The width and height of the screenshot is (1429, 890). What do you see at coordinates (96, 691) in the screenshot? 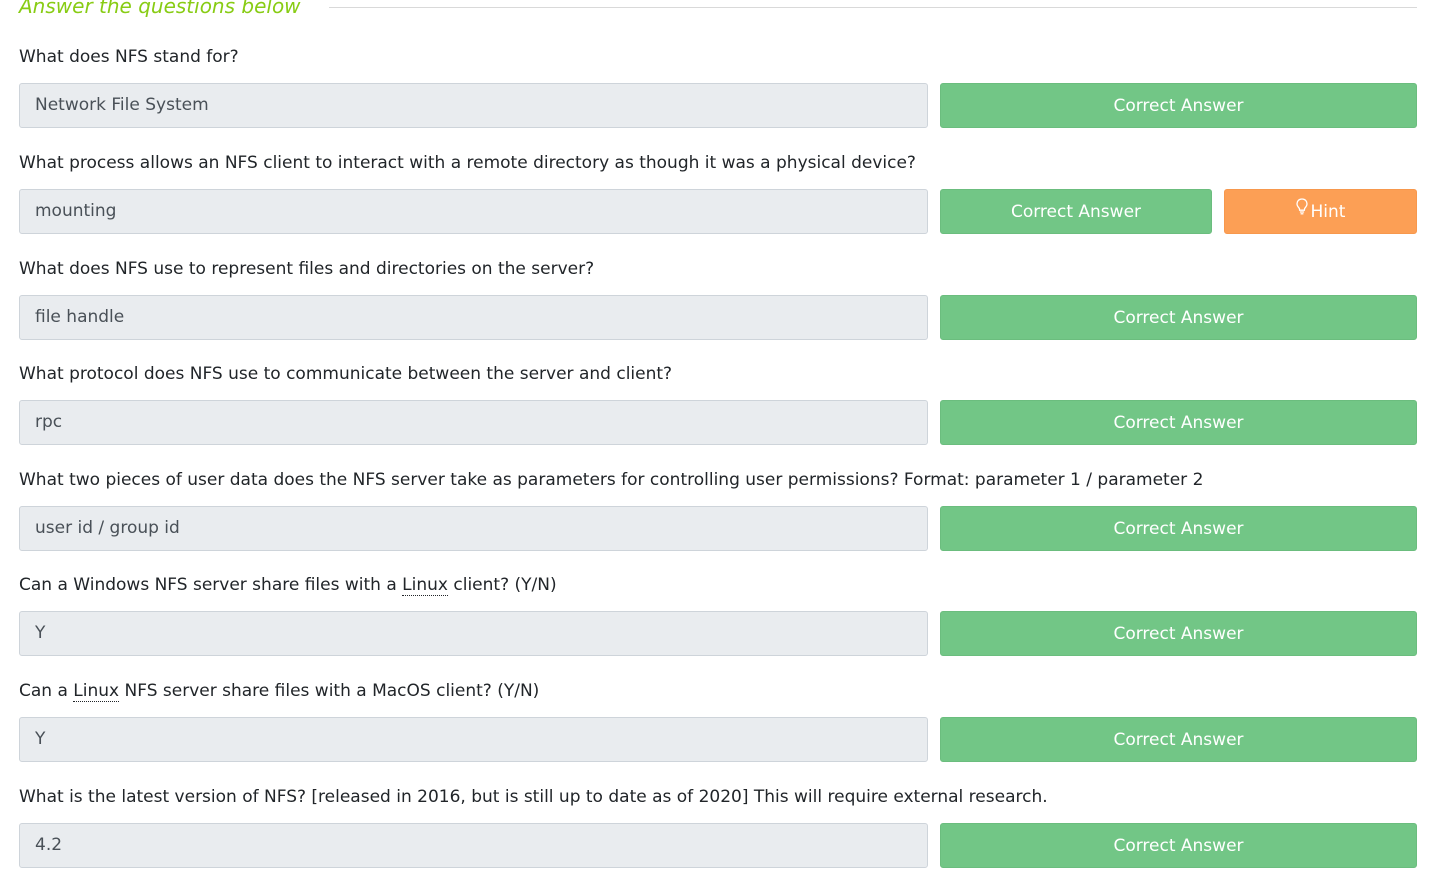
I see `question-7-linux-term: Linux` at bounding box center [96, 691].